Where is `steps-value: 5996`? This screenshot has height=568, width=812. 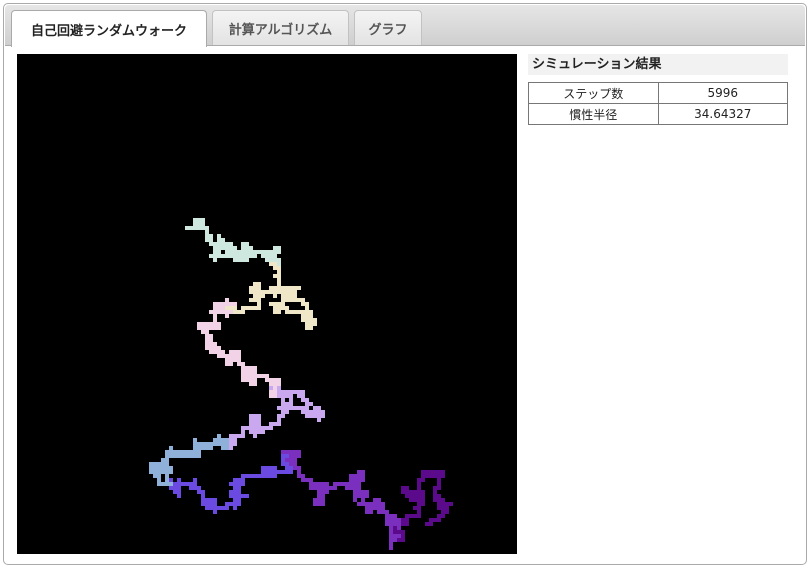 steps-value: 5996 is located at coordinates (722, 93).